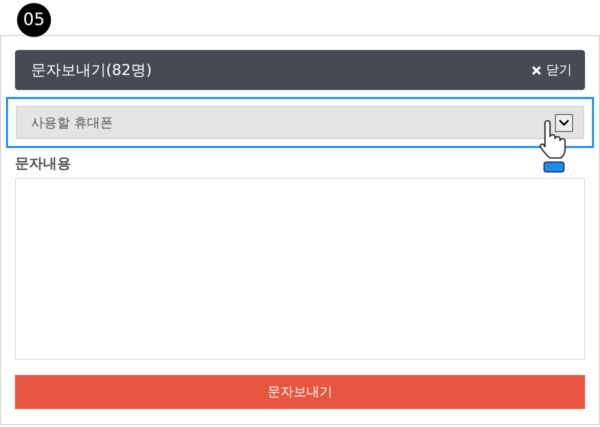  I want to click on phone-select: 사용할 휴대폰, so click(300, 122).